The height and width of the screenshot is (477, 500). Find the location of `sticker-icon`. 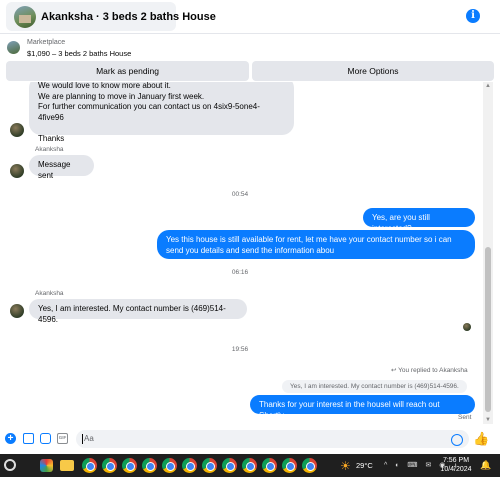

sticker-icon is located at coordinates (45, 438).